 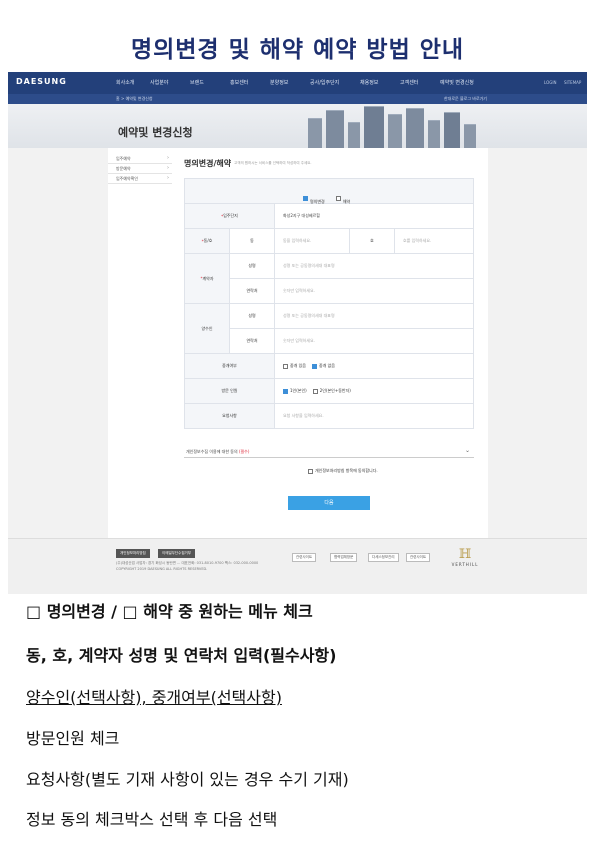 I want to click on transferee-row: 양수인 성명 성명 또는 공동명의세대 대표명 연락처 숫자만 입력하세요., so click(x=329, y=329).